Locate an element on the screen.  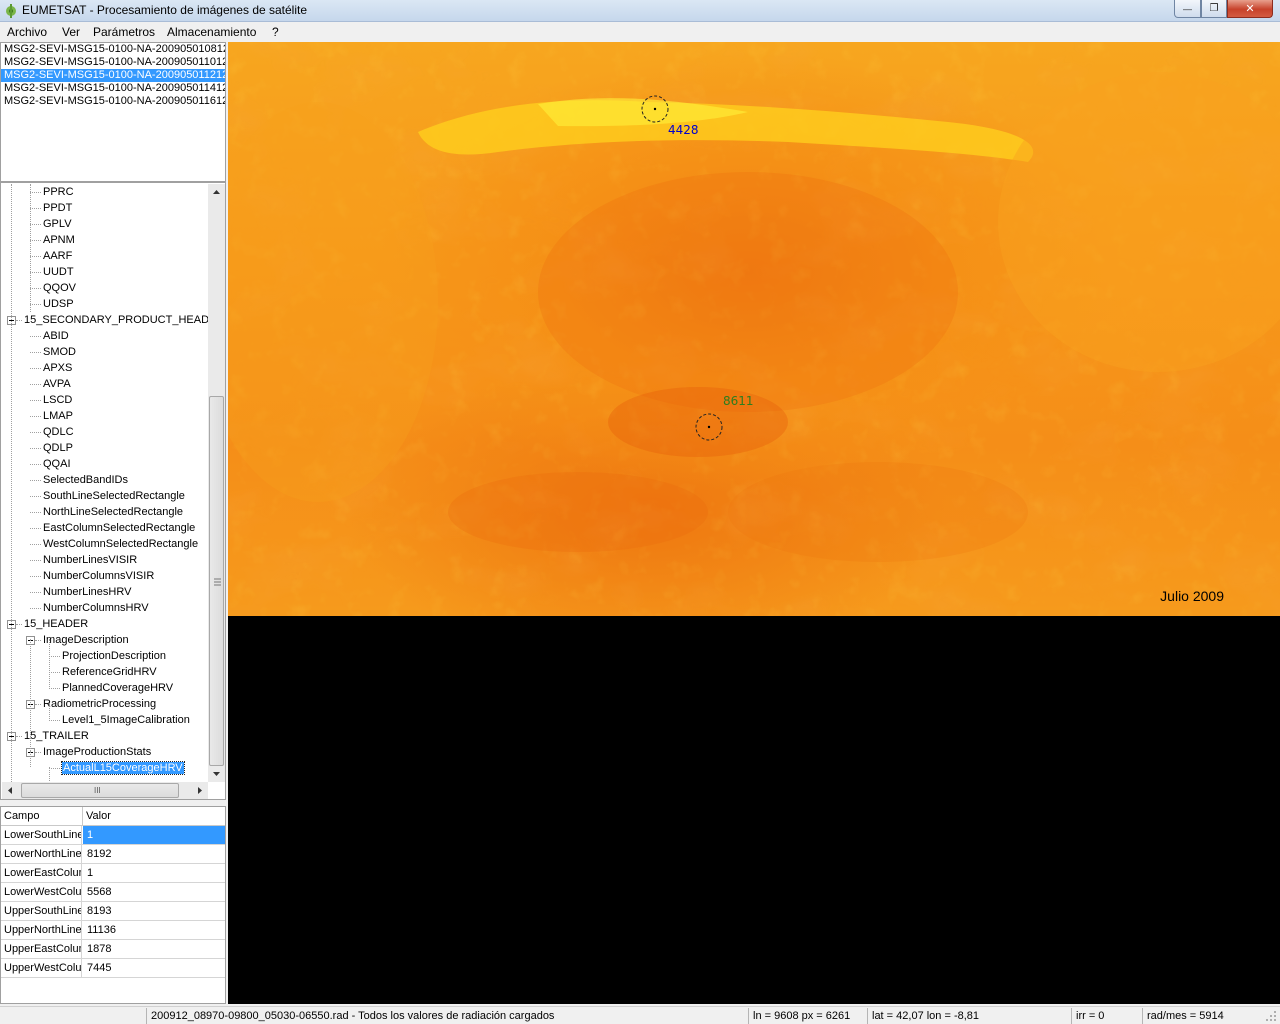
menu-parametros: Parámetros is located at coordinates (124, 32).